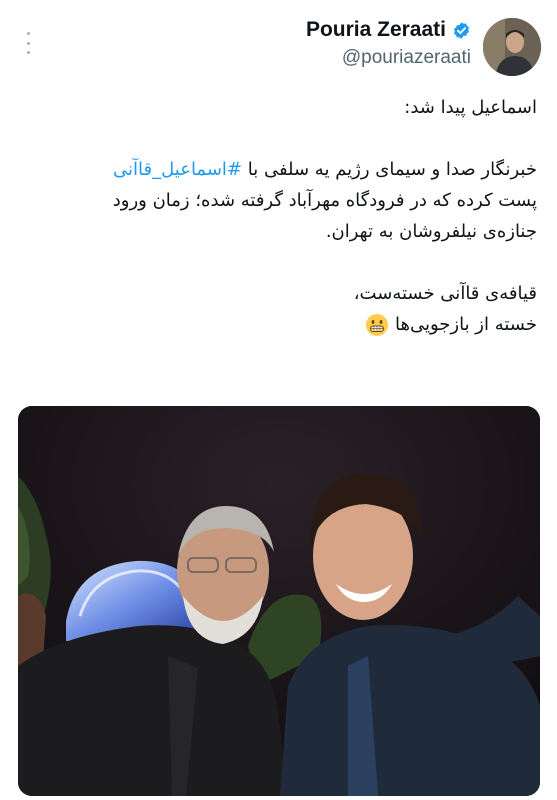  I want to click on tweet-header: Pouria Zeraati @pouriazeraati, so click(278, 45).